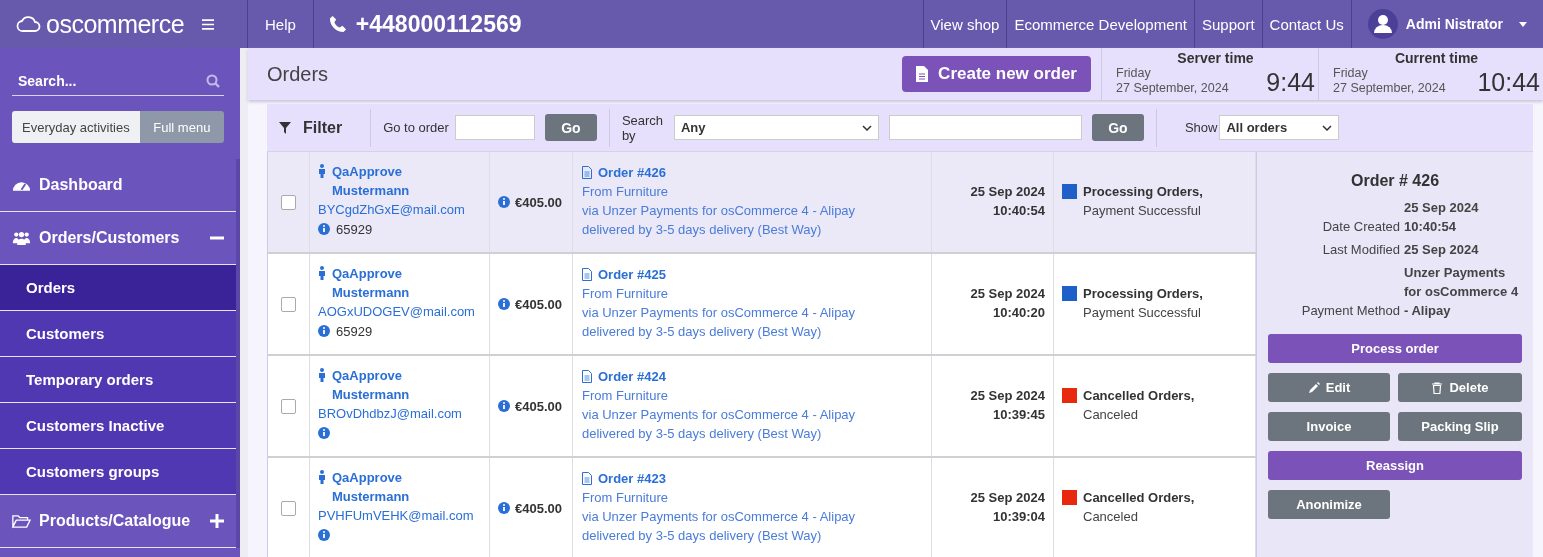  Describe the element at coordinates (399, 209) in the screenshot. I see `email-link: BYCgdZhGxE@mail.com` at that location.